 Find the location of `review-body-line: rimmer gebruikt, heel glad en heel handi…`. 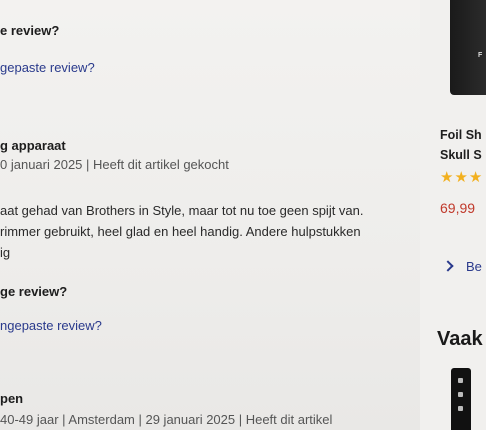

review-body-line: rimmer gebruikt, heel glad en heel handi… is located at coordinates (180, 231).